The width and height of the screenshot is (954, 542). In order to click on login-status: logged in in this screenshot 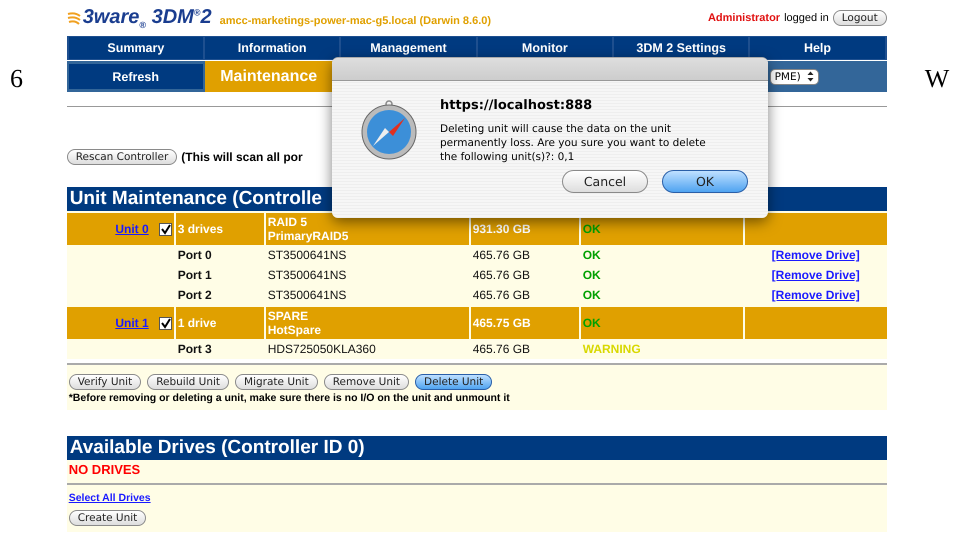, I will do `click(806, 18)`.